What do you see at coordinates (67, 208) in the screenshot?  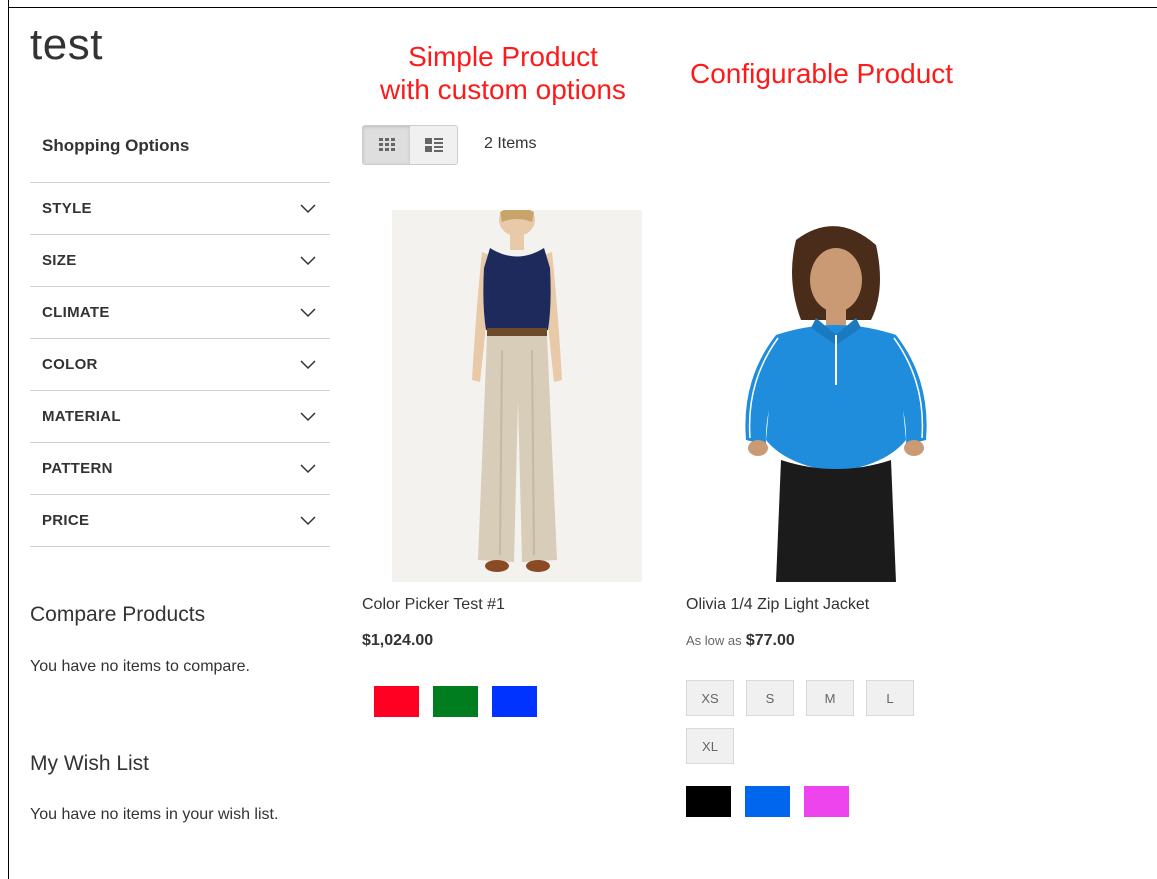 I see `filter-label: STYLE` at bounding box center [67, 208].